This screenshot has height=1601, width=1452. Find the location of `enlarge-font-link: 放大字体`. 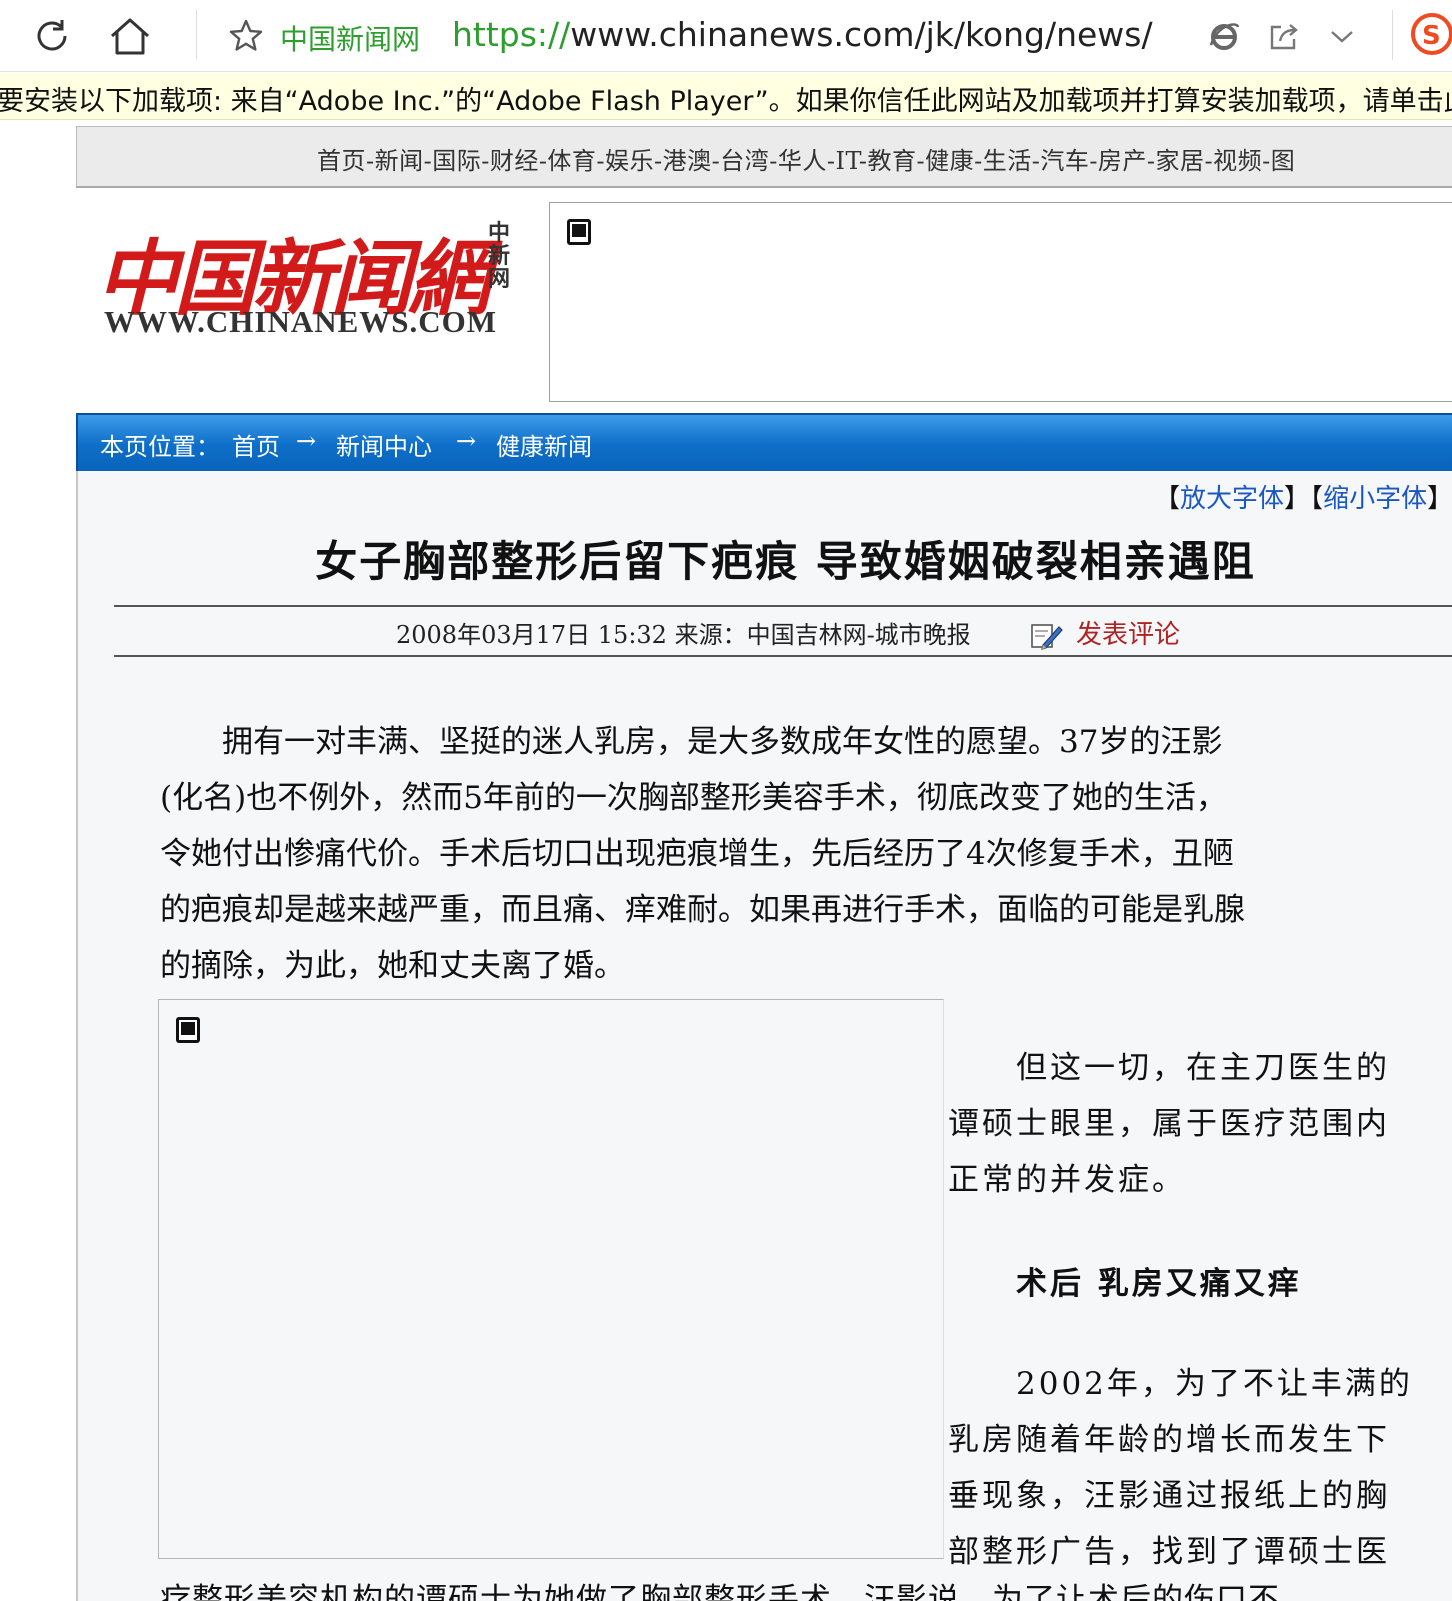

enlarge-font-link: 放大字体 is located at coordinates (1232, 499).